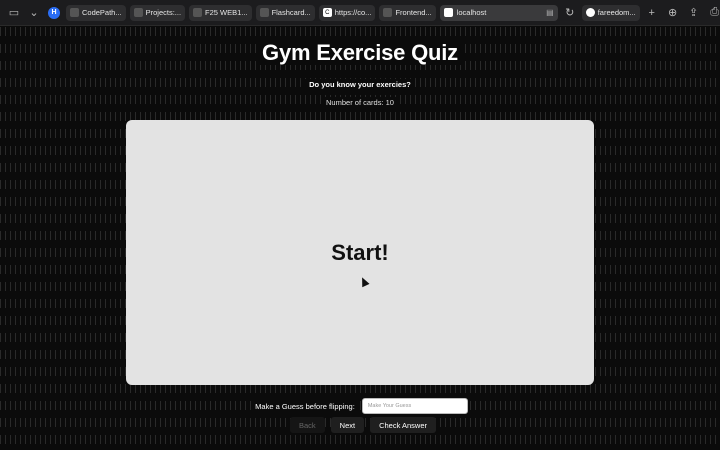  I want to click on card-count-text: Number of cards: 10, so click(360, 102).